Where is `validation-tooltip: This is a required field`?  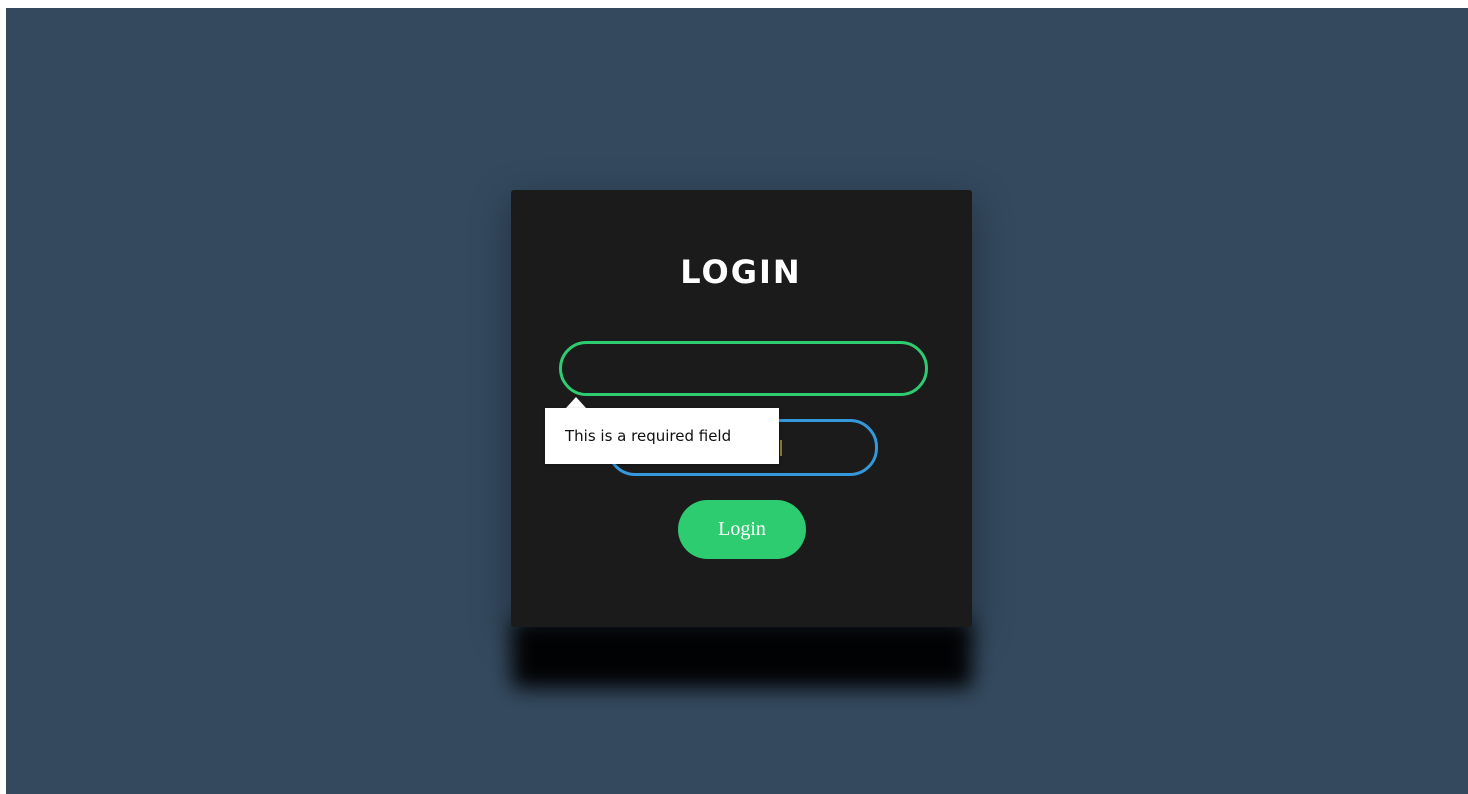 validation-tooltip: This is a required field is located at coordinates (662, 436).